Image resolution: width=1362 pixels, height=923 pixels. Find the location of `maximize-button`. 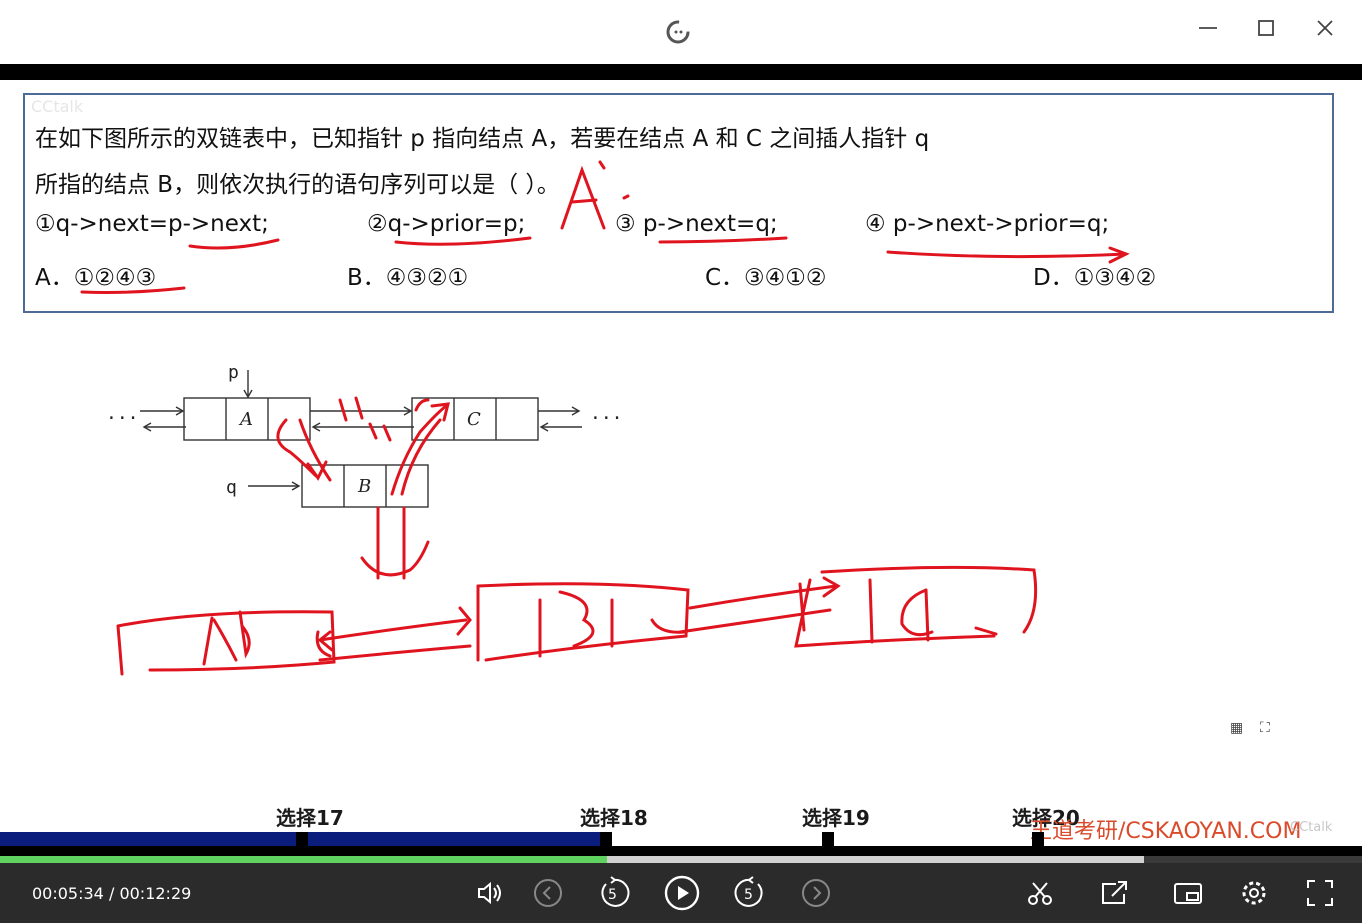

maximize-button is located at coordinates (1266, 28).